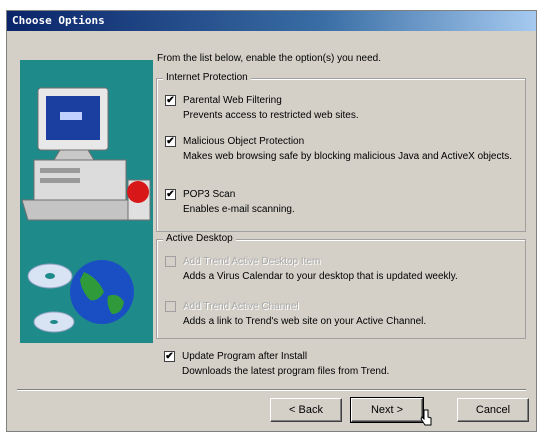  What do you see at coordinates (58, 20) in the screenshot?
I see `window-title: Choose Options` at bounding box center [58, 20].